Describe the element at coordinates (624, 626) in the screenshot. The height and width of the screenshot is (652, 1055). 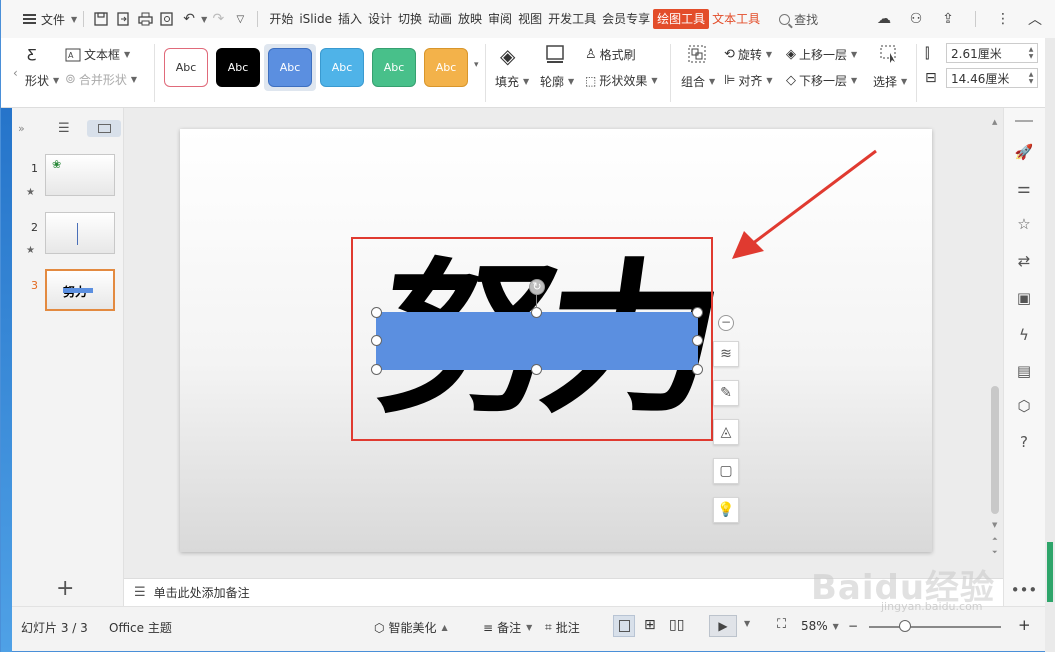
I see `normal-view-button` at that location.